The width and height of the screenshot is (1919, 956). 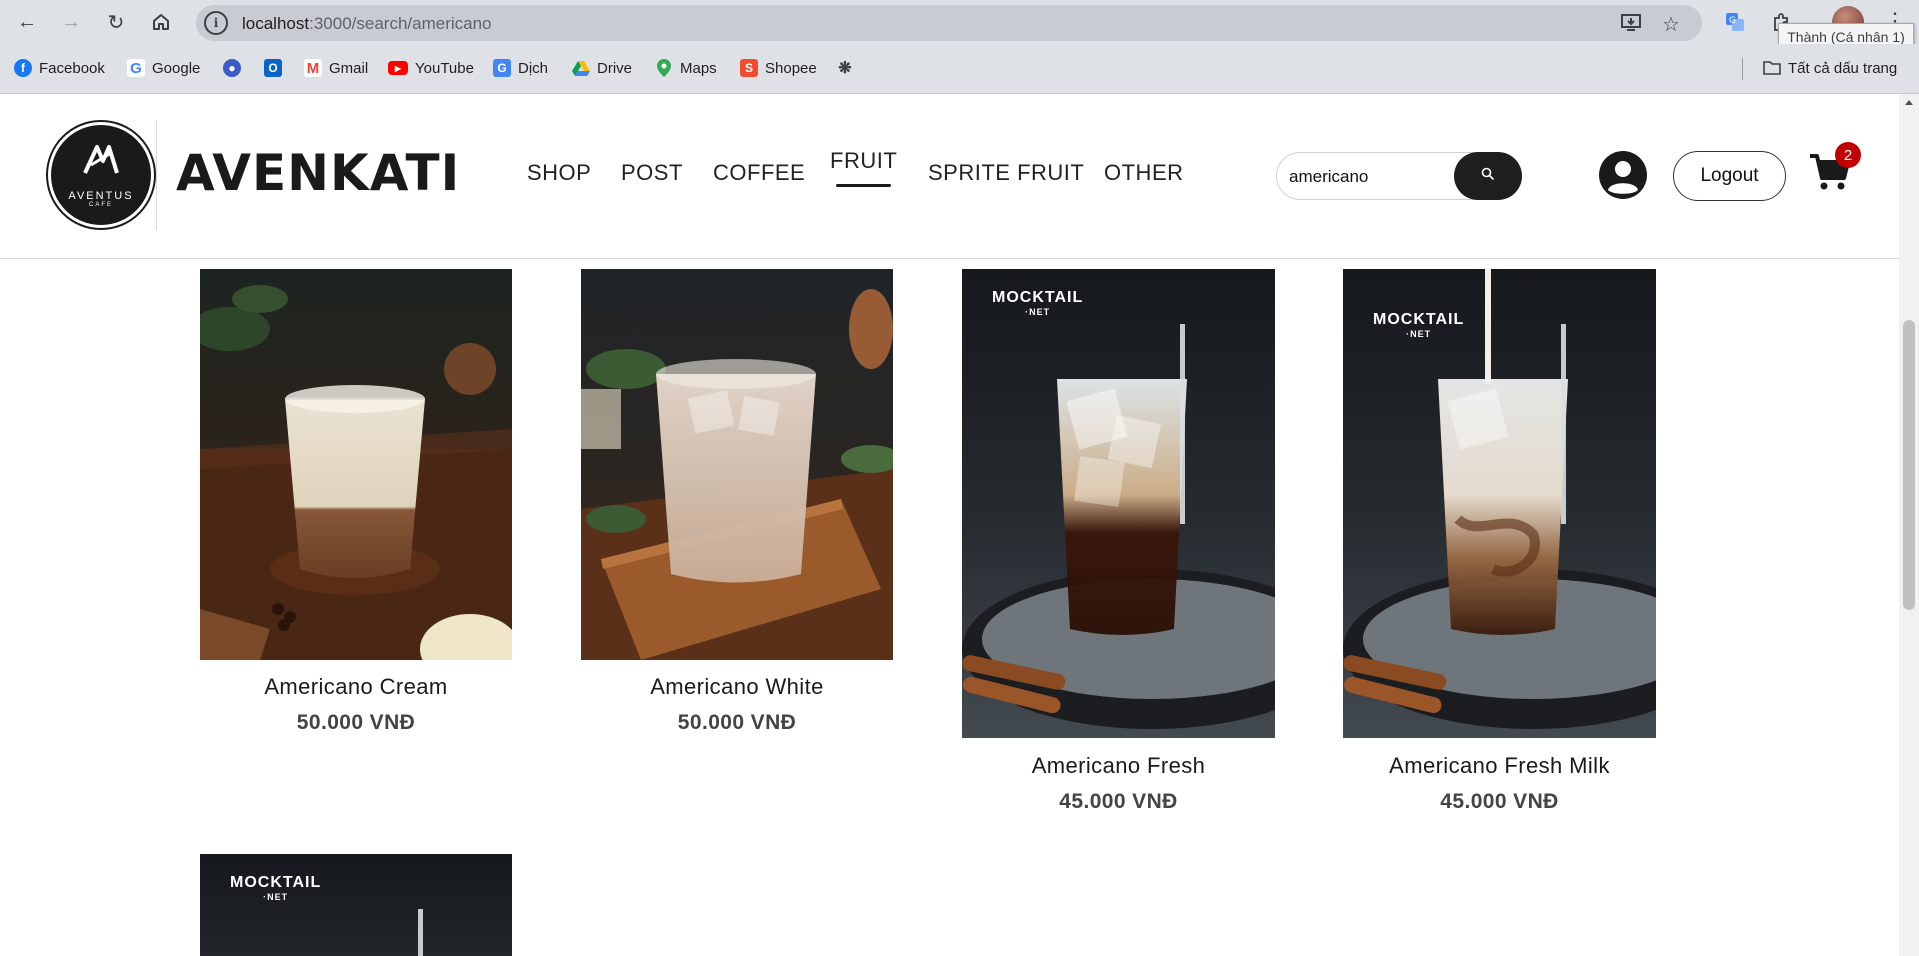 What do you see at coordinates (156, 175) in the screenshot?
I see `logo-divider` at bounding box center [156, 175].